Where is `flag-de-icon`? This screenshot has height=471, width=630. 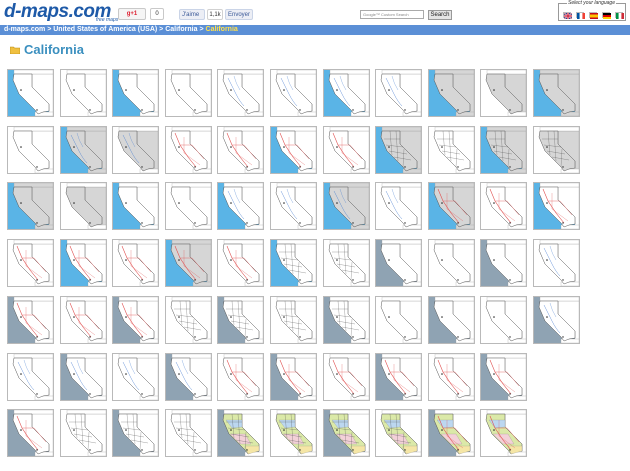
flag-de-icon is located at coordinates (606, 15).